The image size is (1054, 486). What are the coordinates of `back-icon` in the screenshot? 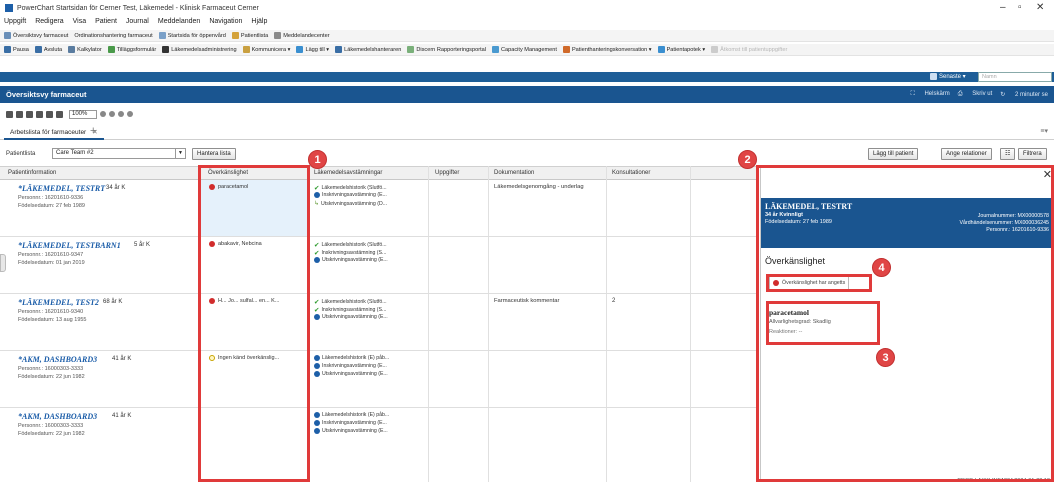 It's located at (103, 114).